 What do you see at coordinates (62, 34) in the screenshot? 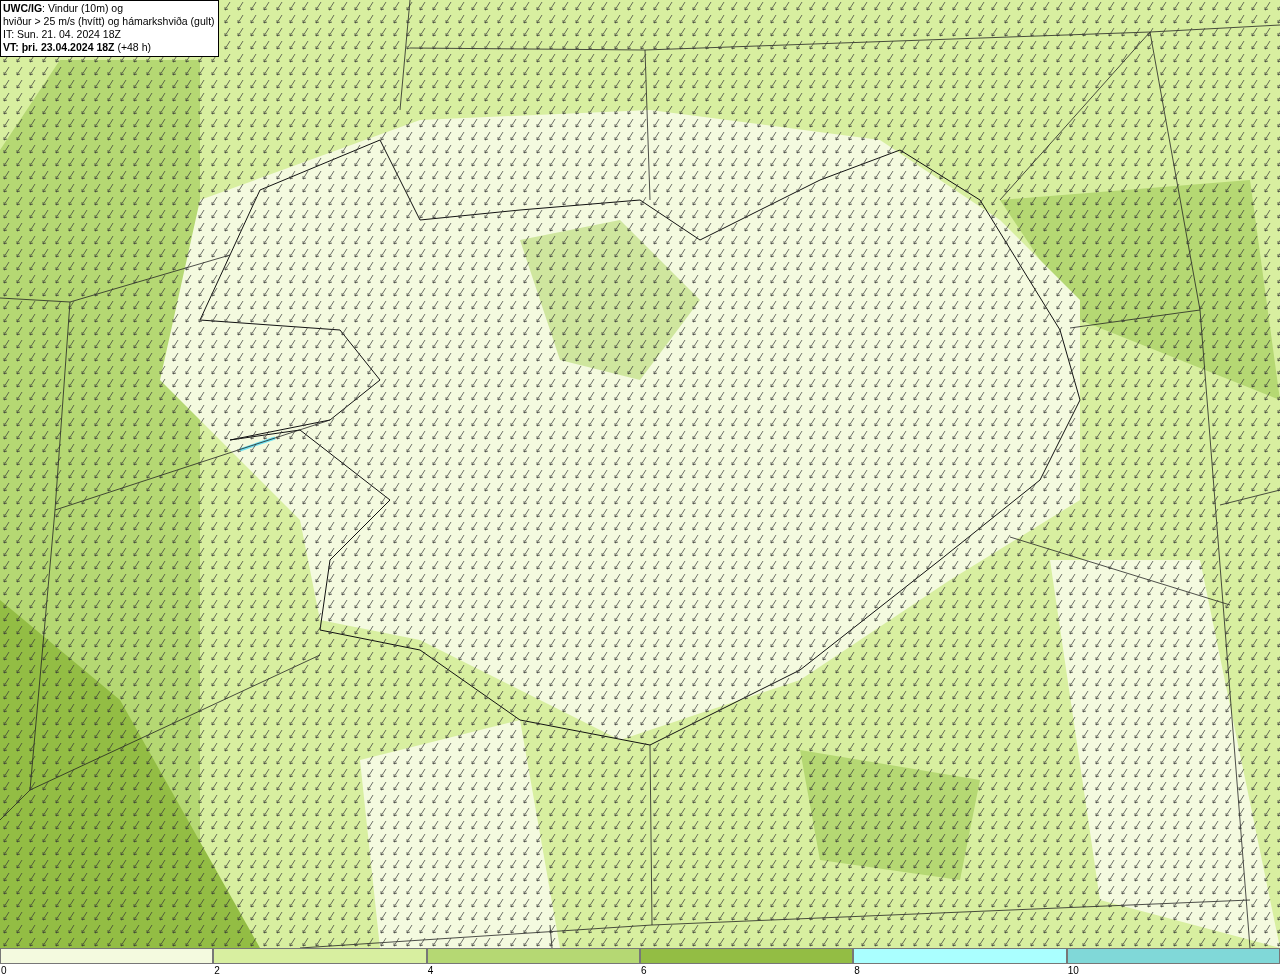
I see `info-text: IT: Sun. 21. 04. 2024 18Z` at bounding box center [62, 34].